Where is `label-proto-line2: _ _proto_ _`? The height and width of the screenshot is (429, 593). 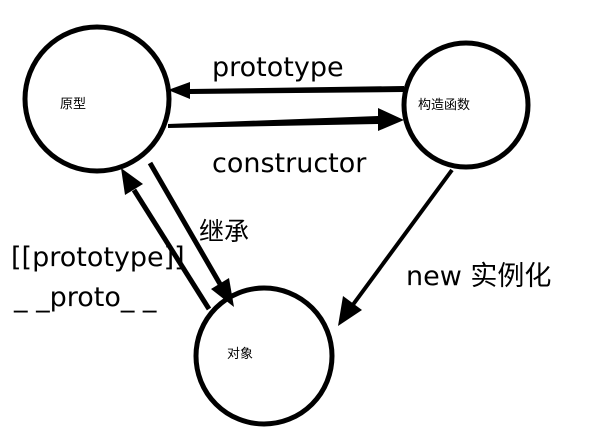
label-proto-line2: _ _proto_ _ is located at coordinates (85, 297).